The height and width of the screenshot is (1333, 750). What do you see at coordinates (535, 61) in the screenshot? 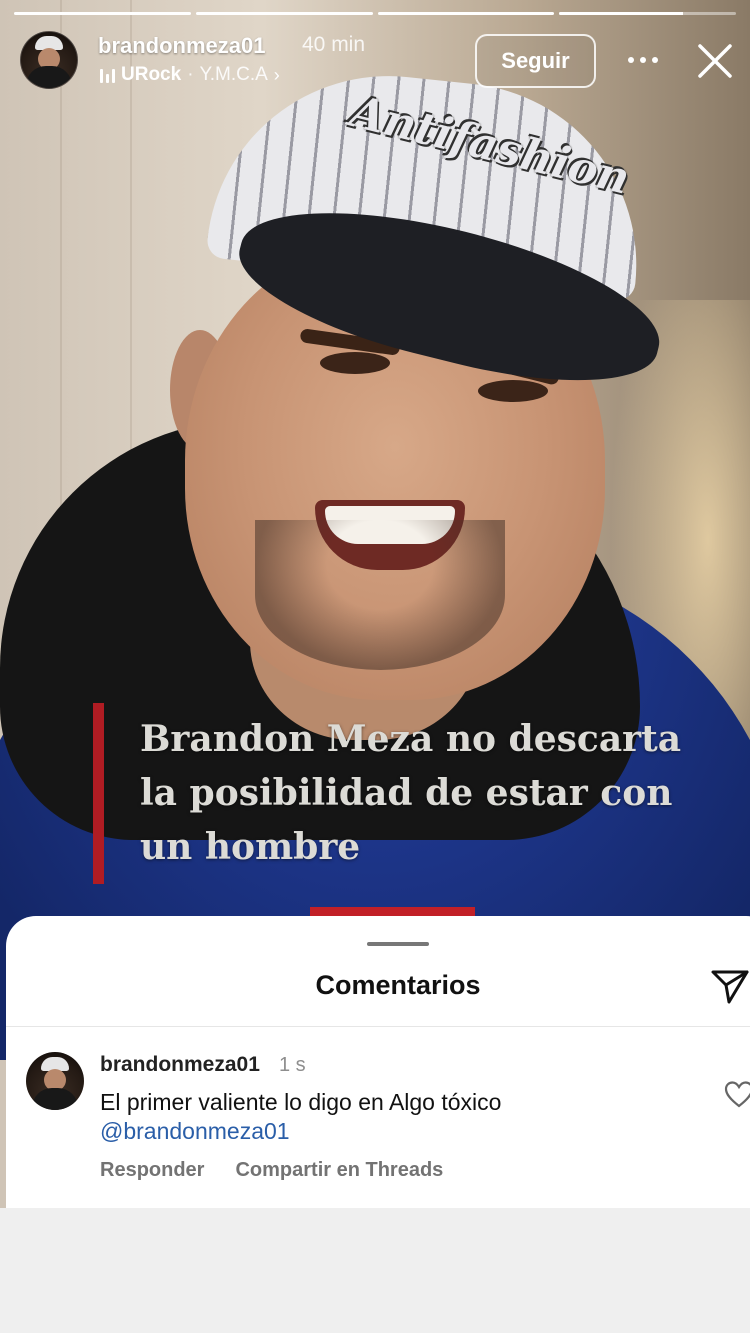
I see `follow-button: Seguir` at bounding box center [535, 61].